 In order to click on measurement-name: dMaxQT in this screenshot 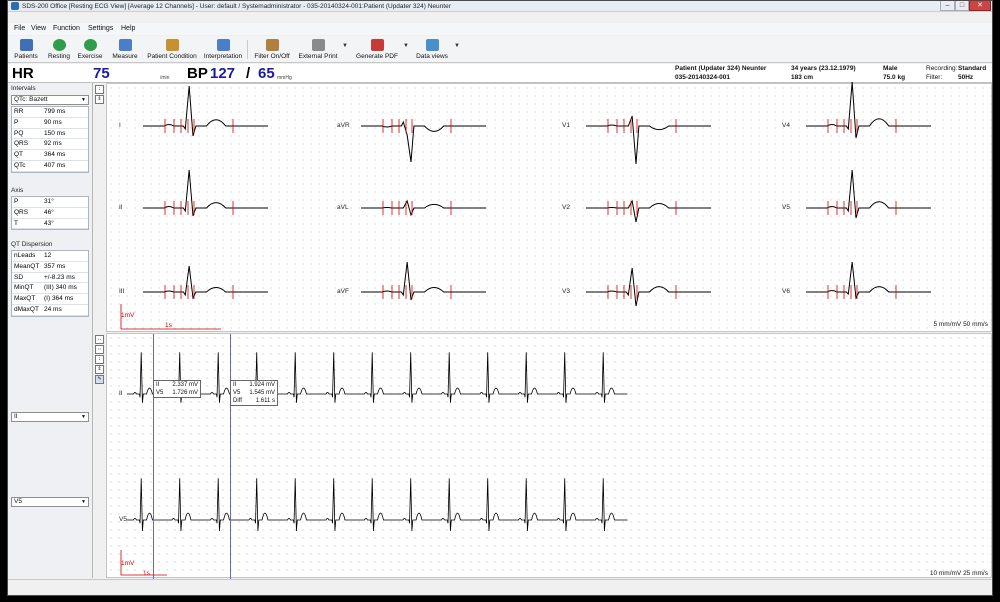, I will do `click(26, 309)`.